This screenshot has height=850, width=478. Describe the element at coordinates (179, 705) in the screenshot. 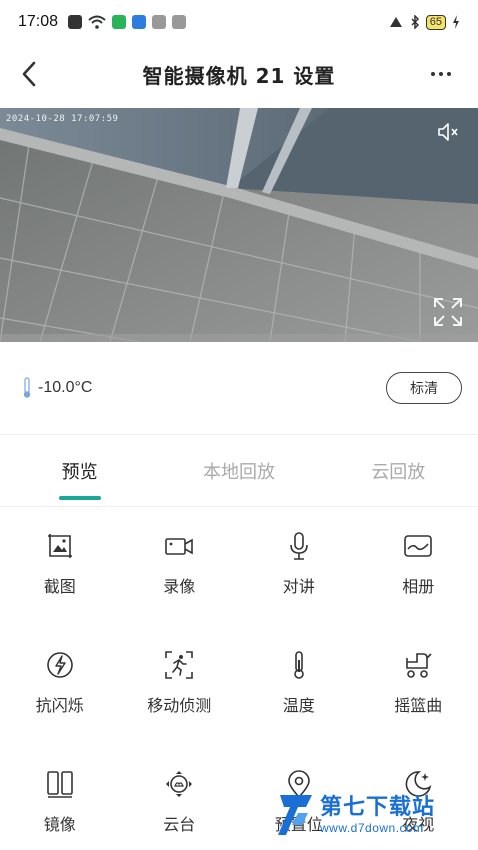

I see `function-label: 移动侦测` at that location.